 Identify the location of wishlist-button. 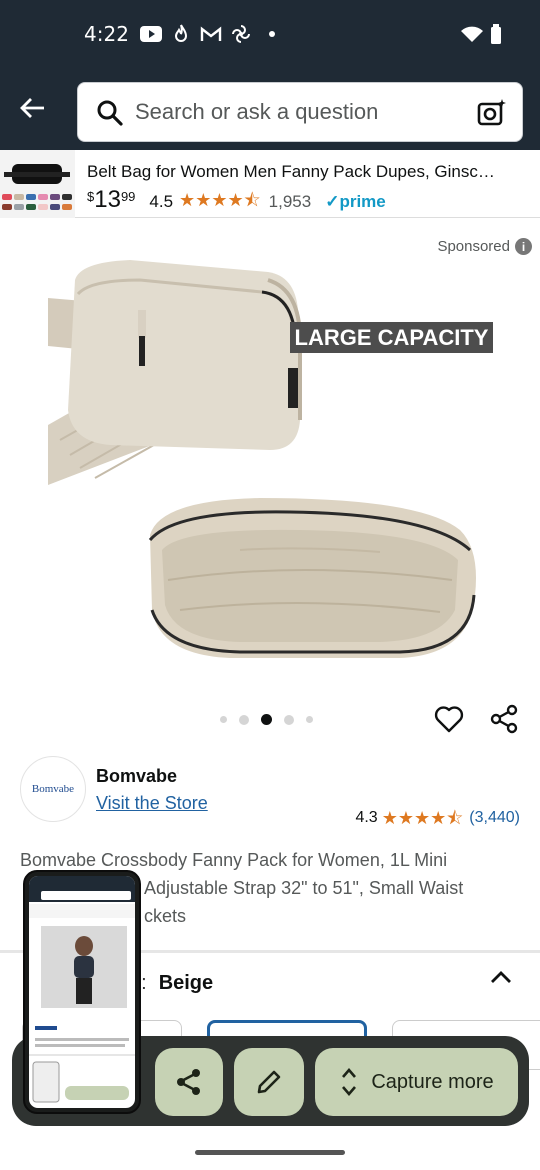
(449, 719).